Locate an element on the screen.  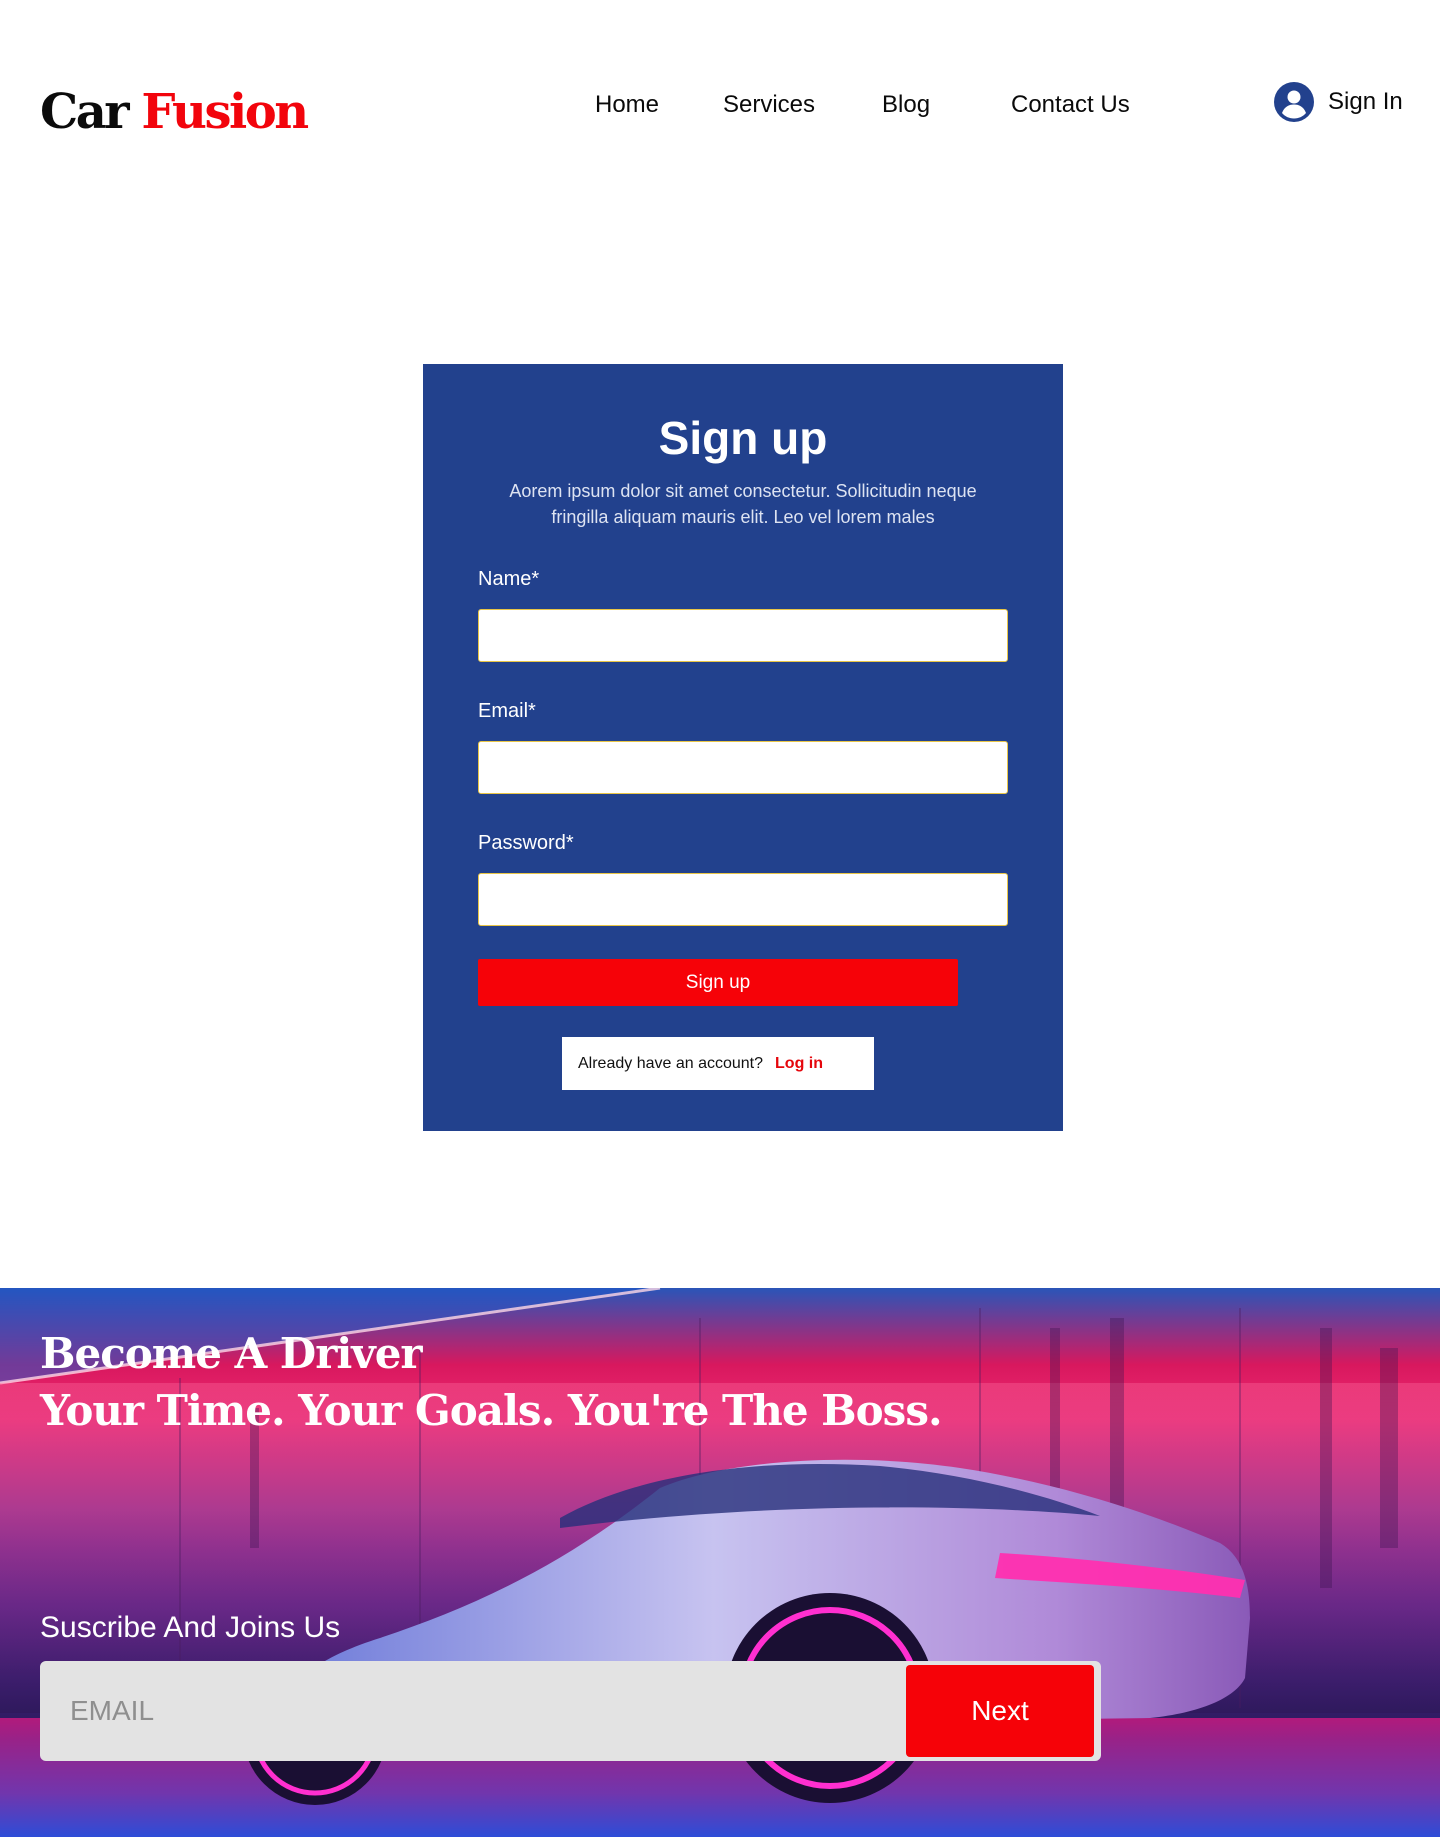
password-label: Password* is located at coordinates (526, 843).